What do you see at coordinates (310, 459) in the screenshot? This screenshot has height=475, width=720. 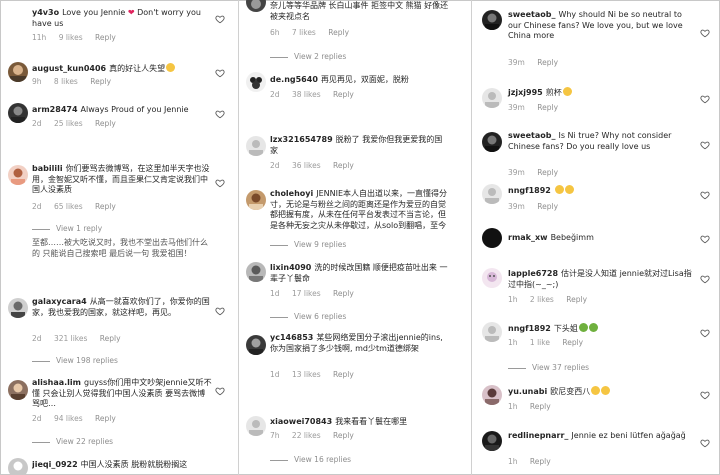 I see `view-replies-button: View 16 replies` at bounding box center [310, 459].